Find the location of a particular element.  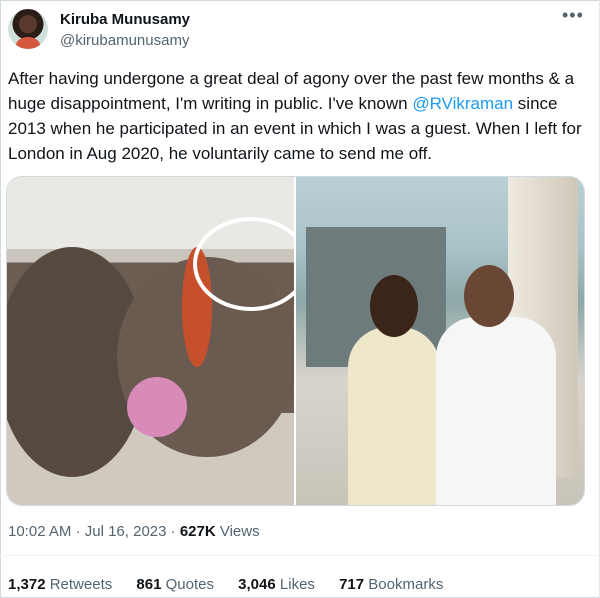

tweet-time: 10:02 AM is located at coordinates (39, 531).